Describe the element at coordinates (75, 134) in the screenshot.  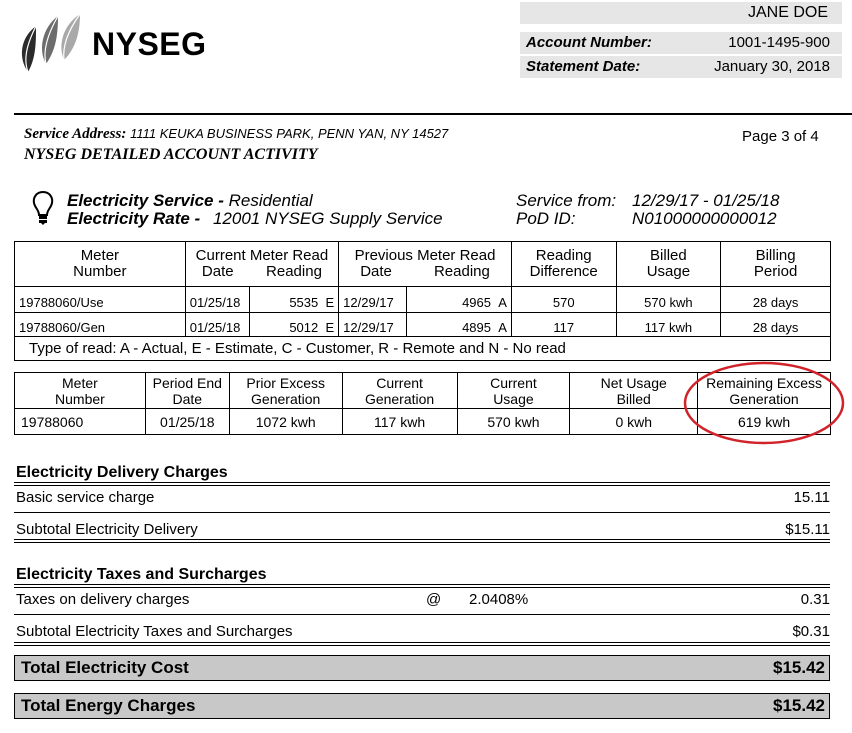
I see `service-address-label: Service Address:` at that location.